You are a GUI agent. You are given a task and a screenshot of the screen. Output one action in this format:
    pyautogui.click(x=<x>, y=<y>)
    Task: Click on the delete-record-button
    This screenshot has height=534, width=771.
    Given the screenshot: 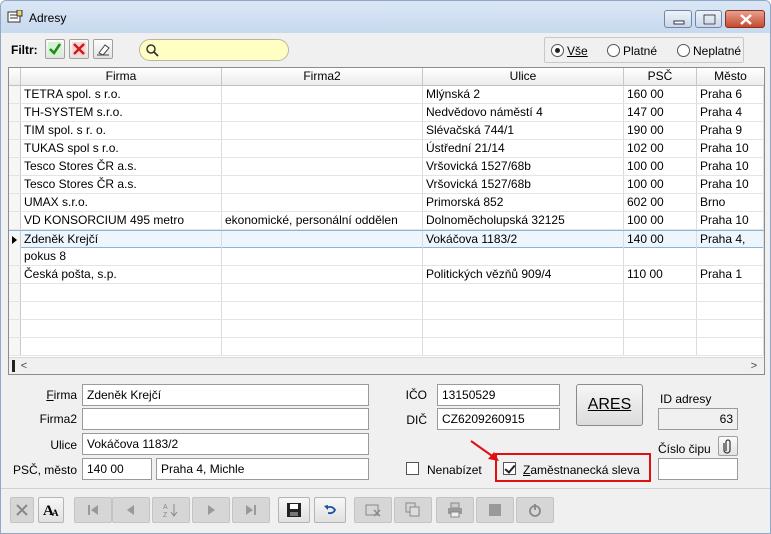 What is the action you would take?
    pyautogui.click(x=22, y=510)
    